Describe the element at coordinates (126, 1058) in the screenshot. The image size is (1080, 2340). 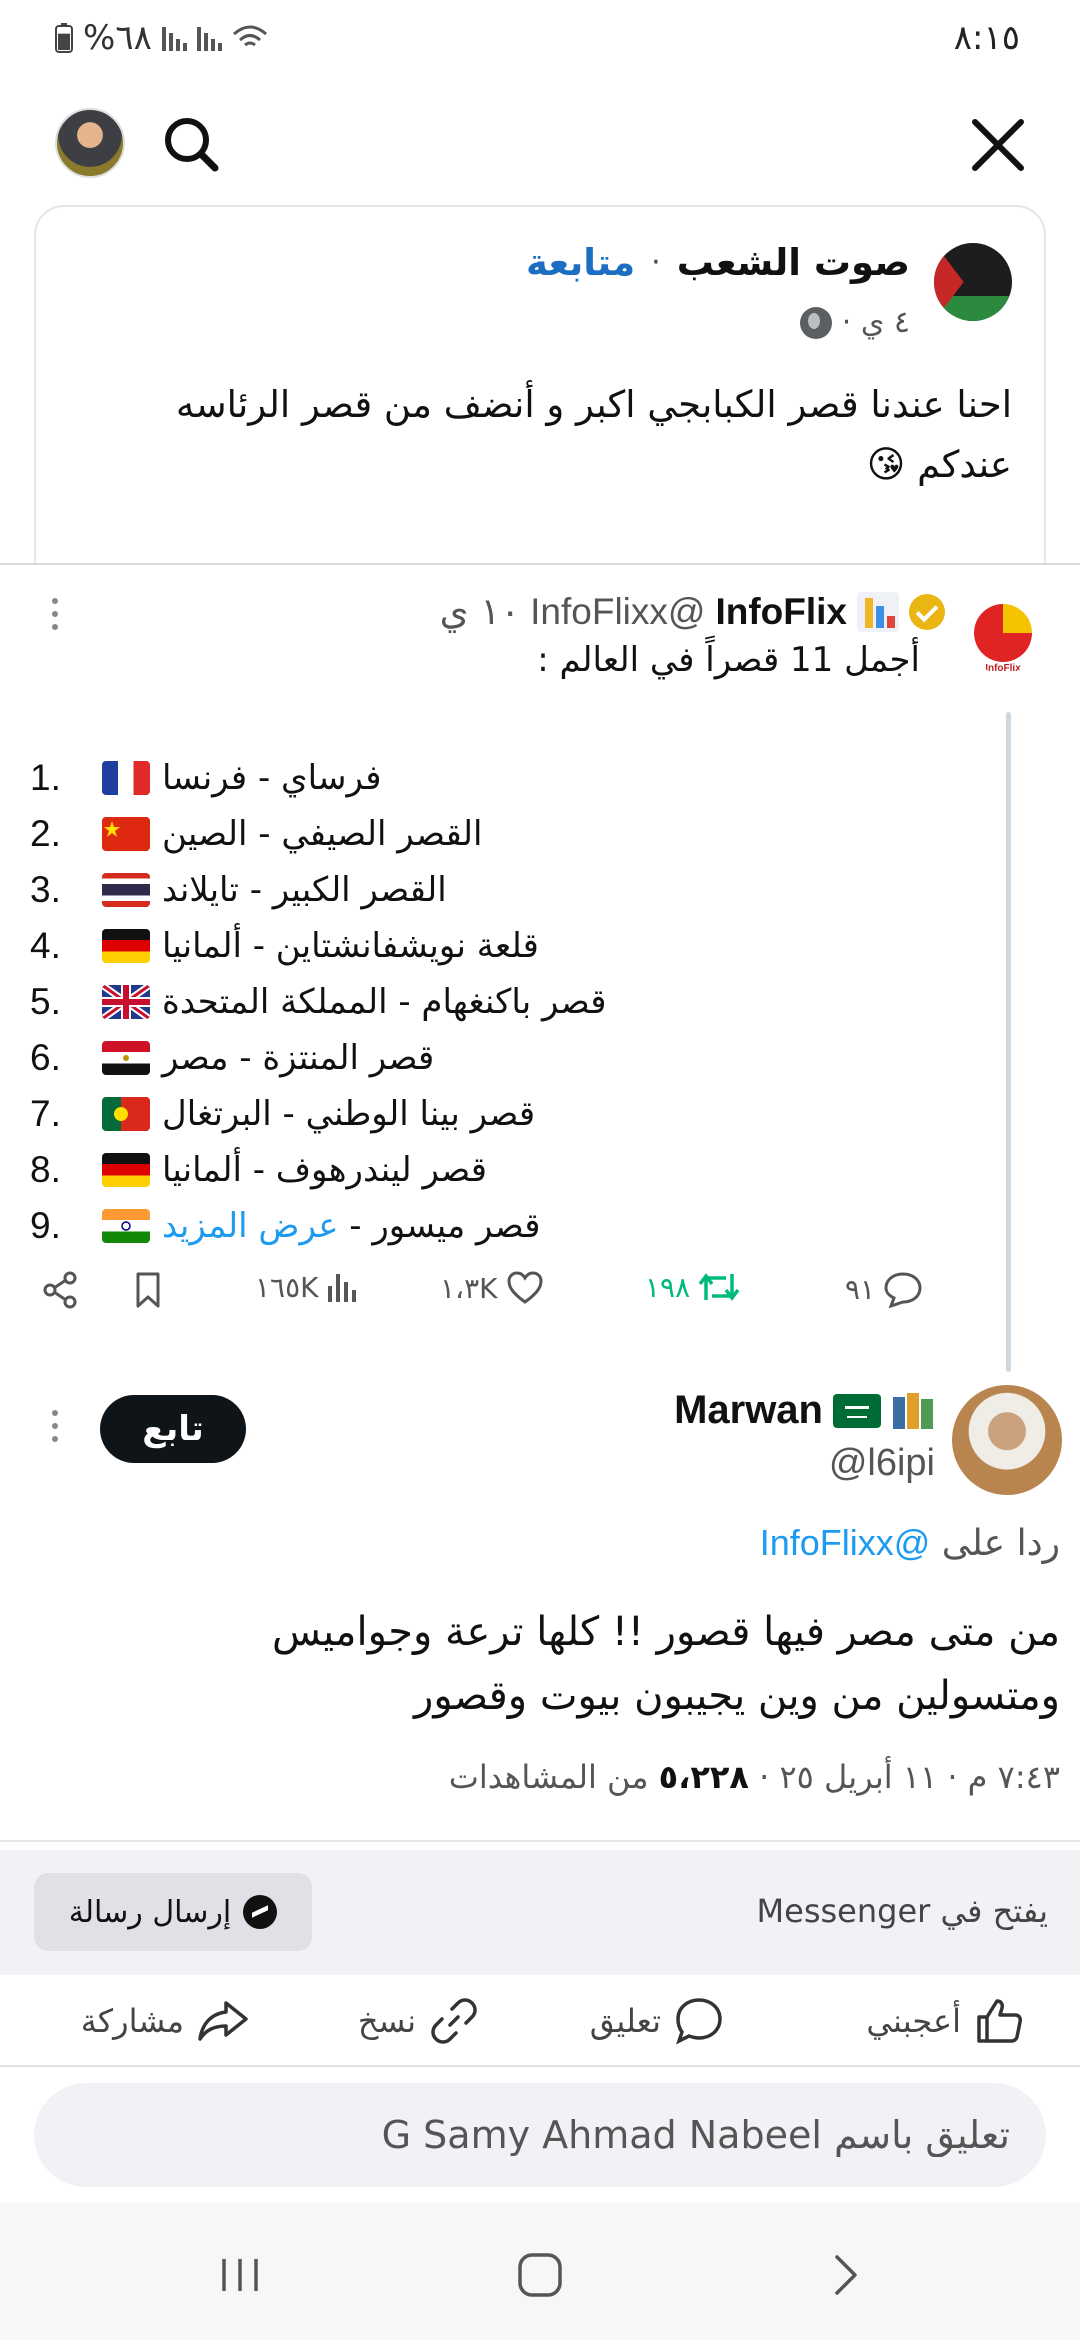
I see `egypt-flag-icon` at that location.